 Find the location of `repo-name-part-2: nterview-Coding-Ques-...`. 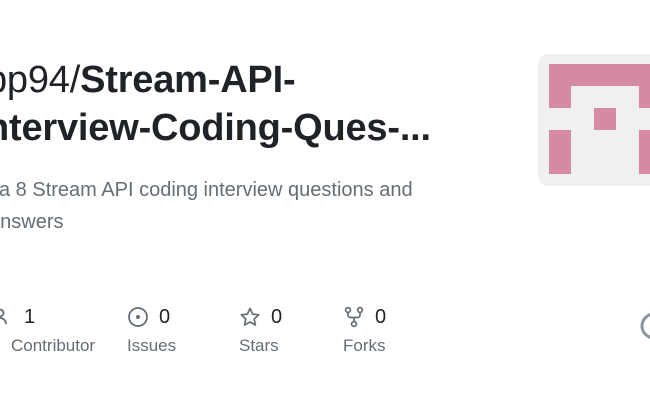

repo-name-part-2: nterview-Coding-Ques-... is located at coordinates (243, 128).